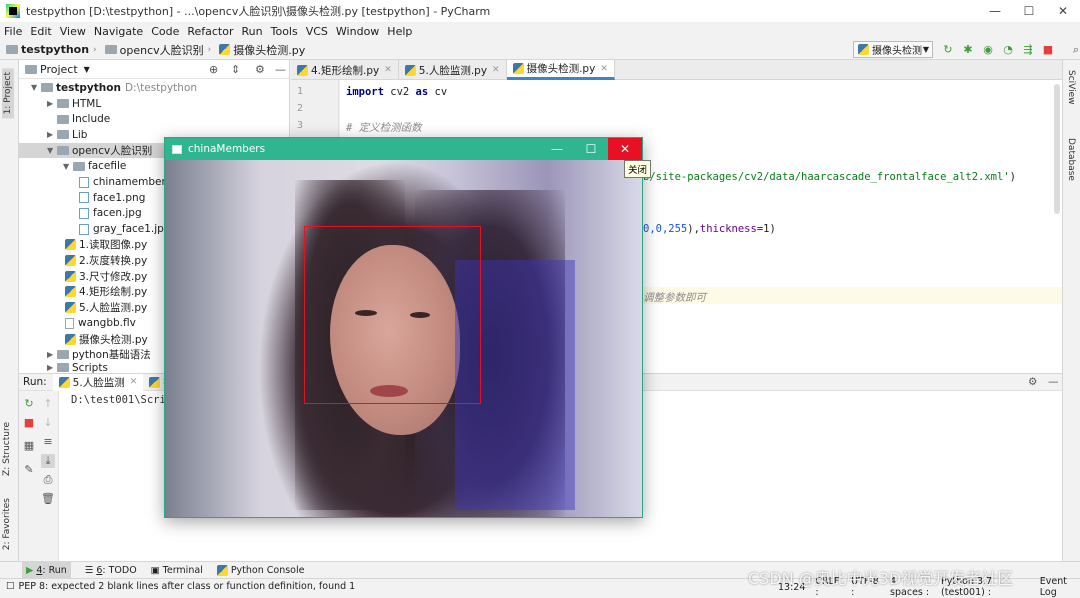  I want to click on breadcrumb-project: testpython ›, so click(53, 49).